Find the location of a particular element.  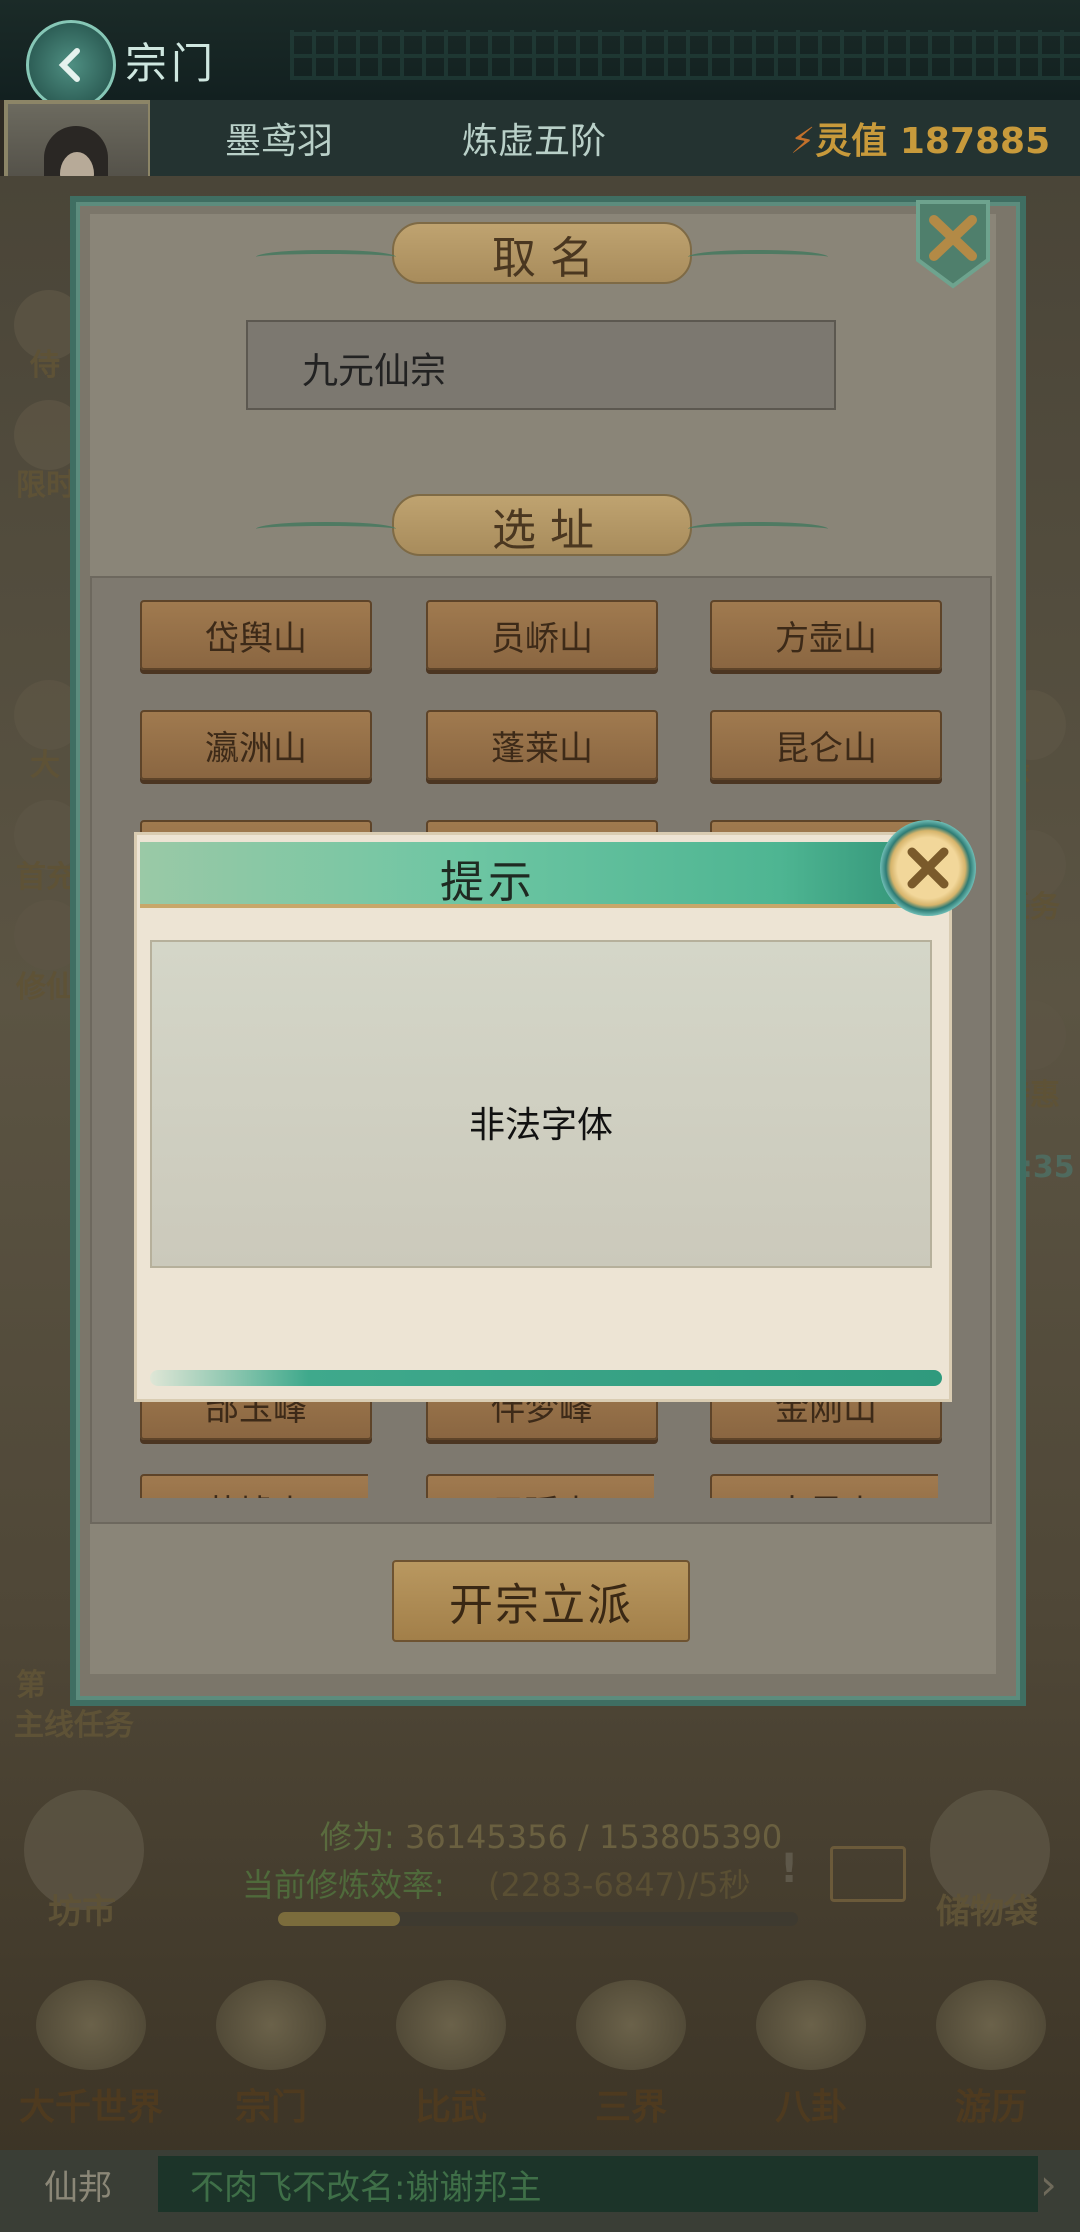

alert-modal-title: 提示 is located at coordinates (488, 882).